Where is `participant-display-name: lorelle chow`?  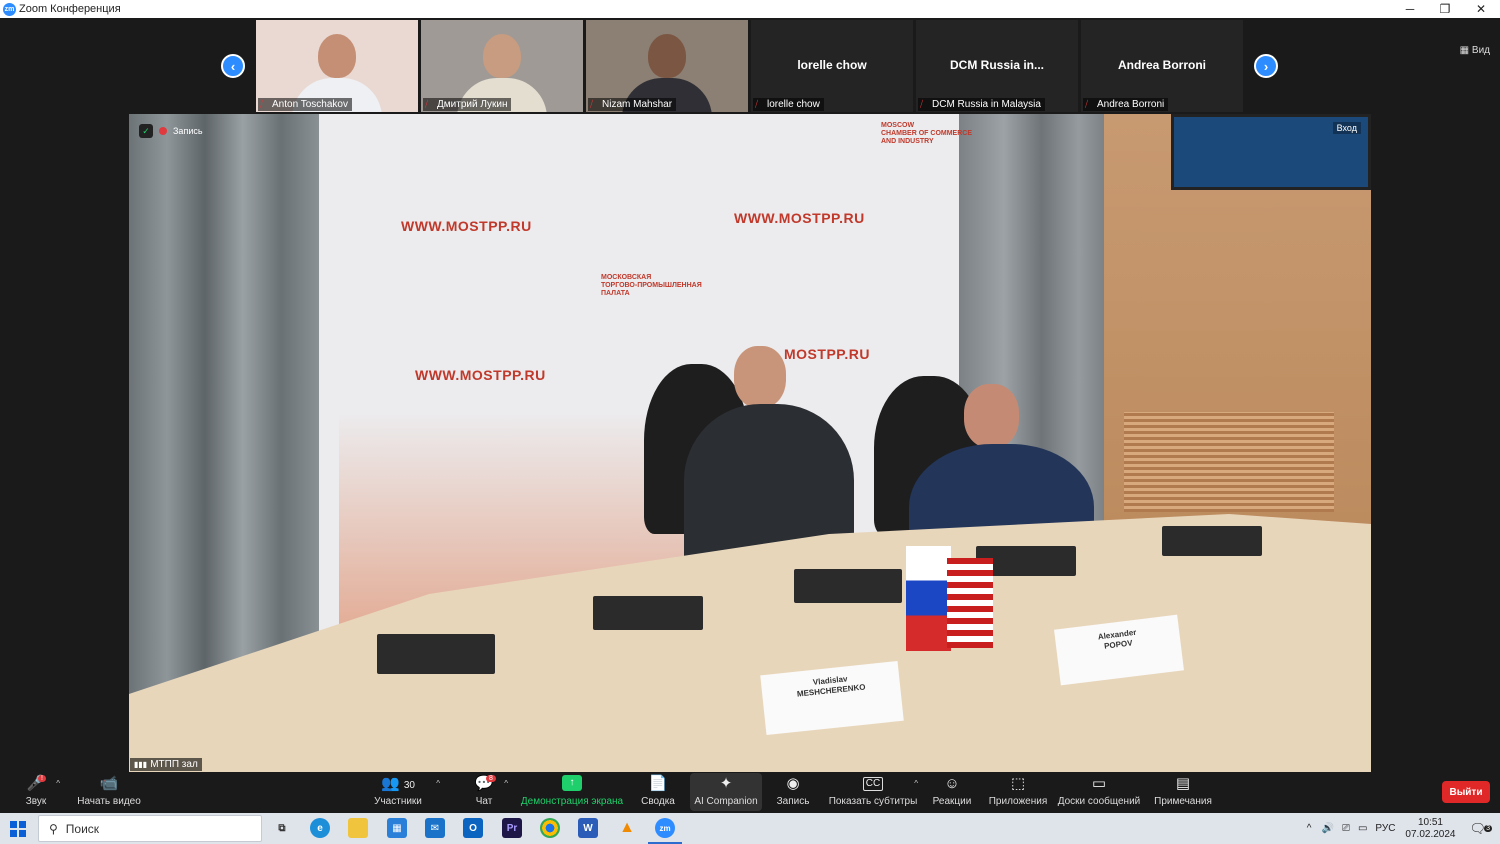 participant-display-name: lorelle chow is located at coordinates (832, 65).